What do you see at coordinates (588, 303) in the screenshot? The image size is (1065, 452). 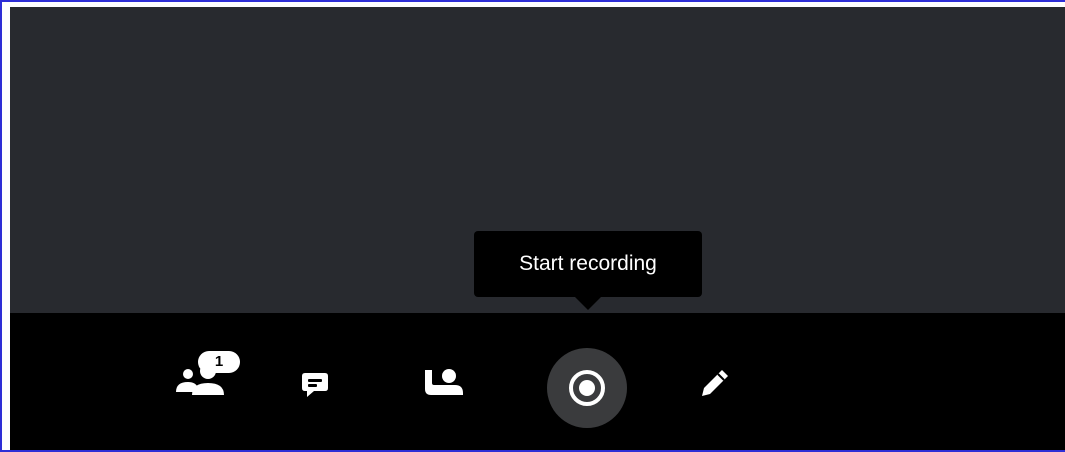 I see `tooltip-arrow` at bounding box center [588, 303].